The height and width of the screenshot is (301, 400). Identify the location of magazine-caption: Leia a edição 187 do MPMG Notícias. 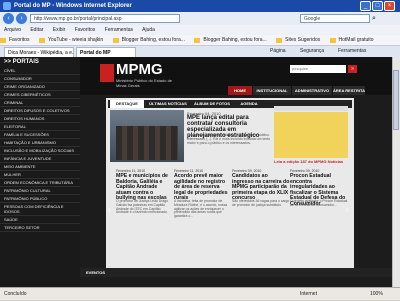
(311, 161).